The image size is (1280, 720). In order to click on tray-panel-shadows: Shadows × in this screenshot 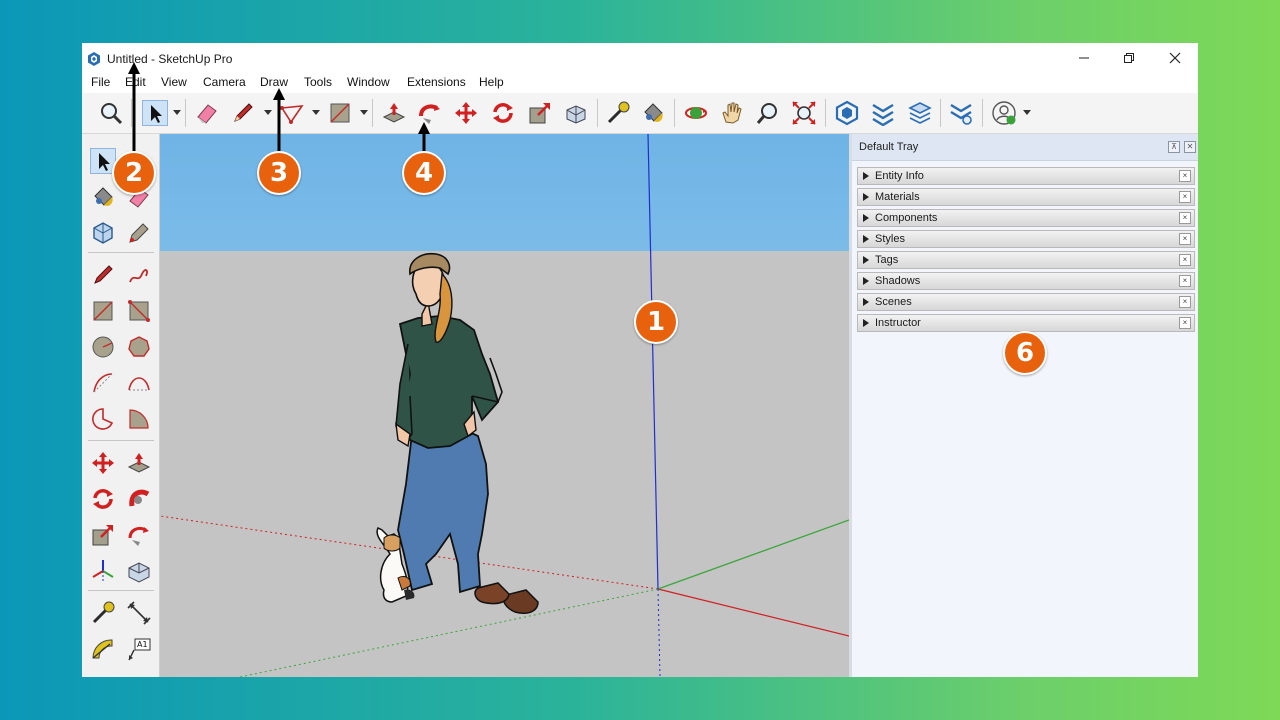, I will do `click(1026, 281)`.